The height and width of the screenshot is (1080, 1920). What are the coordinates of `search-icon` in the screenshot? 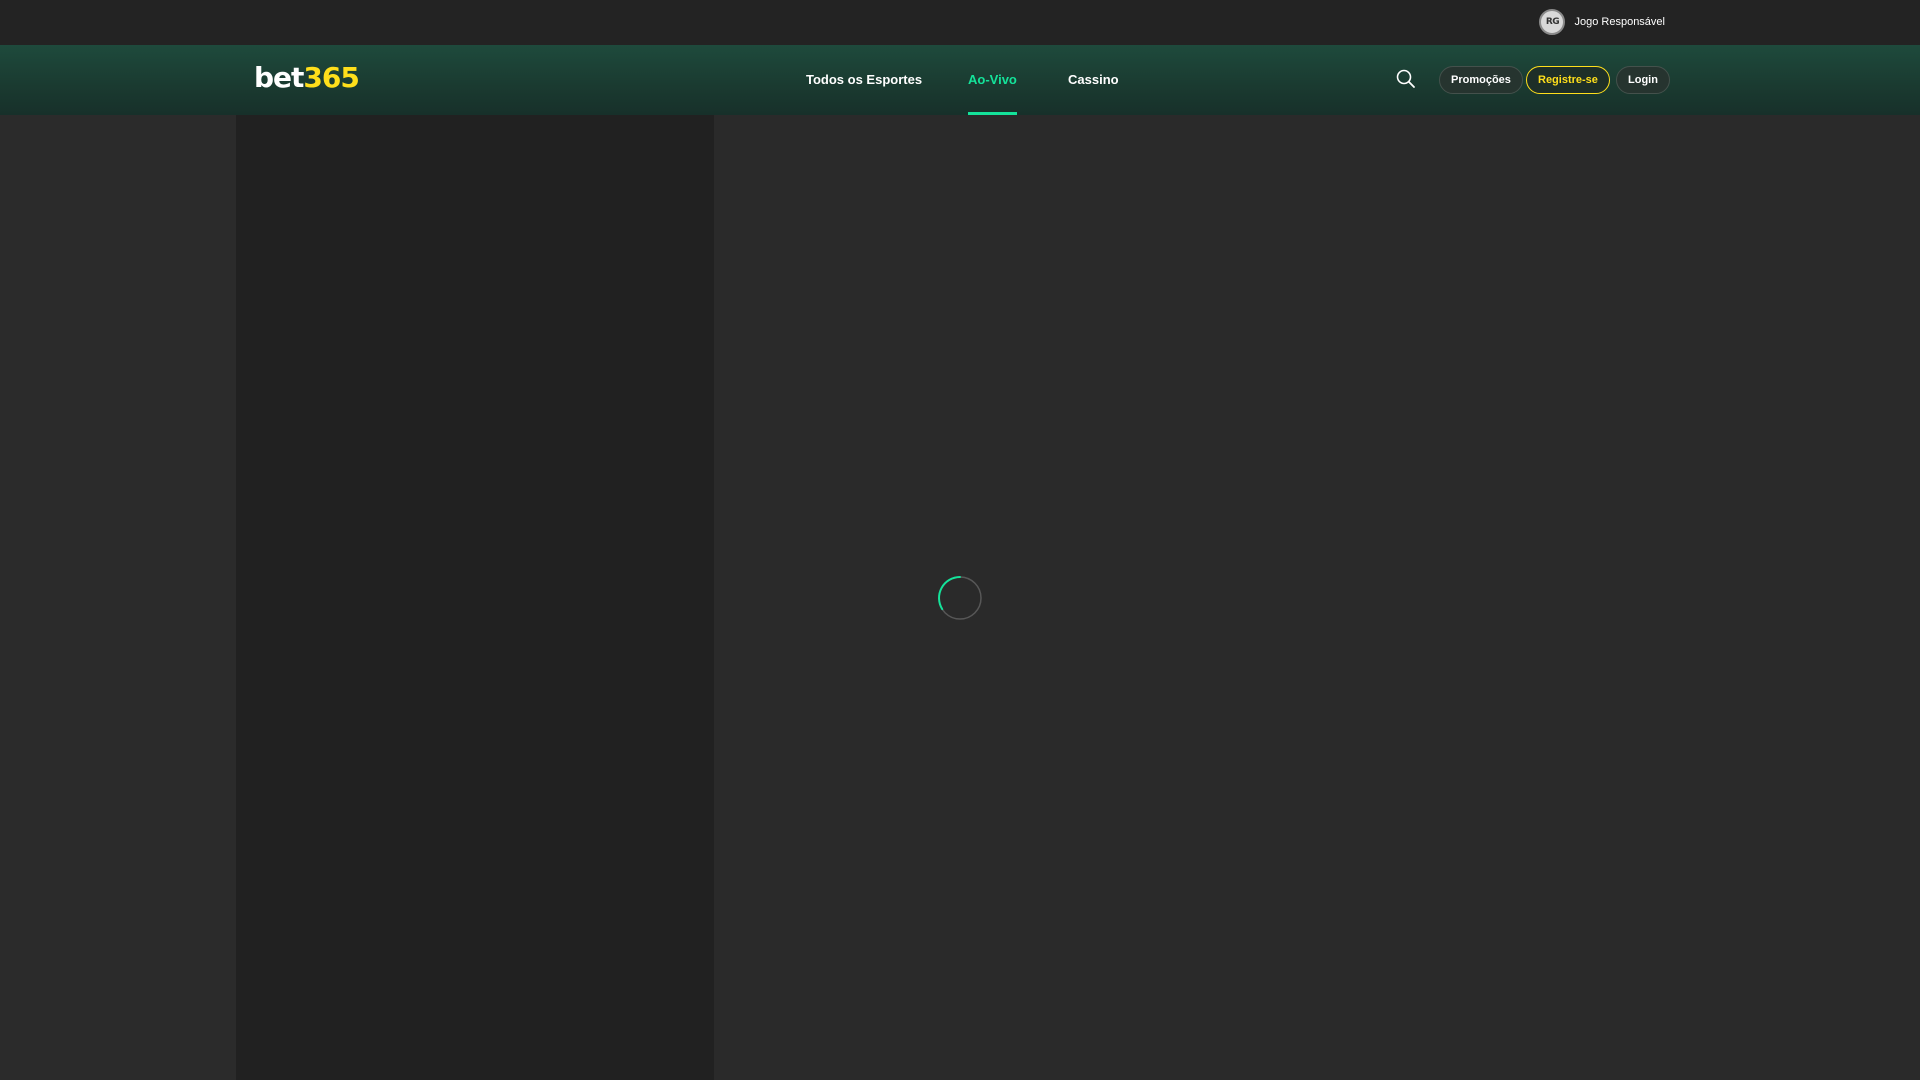 It's located at (1406, 79).